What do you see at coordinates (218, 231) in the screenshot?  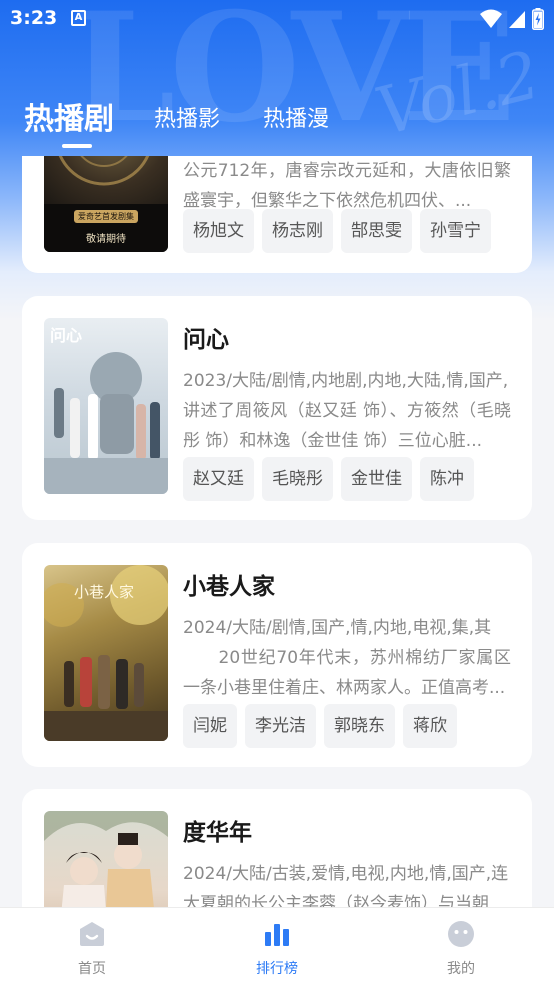 I see `cast-chip: 杨旭文` at bounding box center [218, 231].